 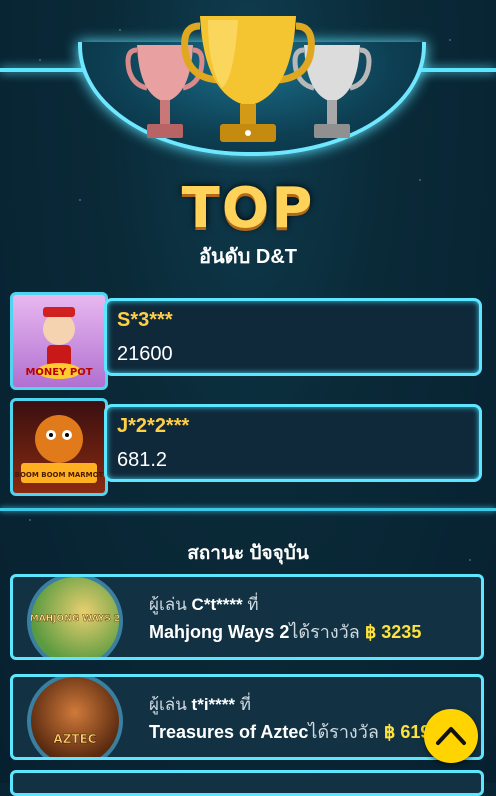 What do you see at coordinates (213, 704) in the screenshot?
I see `feed-player-name: t*i****` at bounding box center [213, 704].